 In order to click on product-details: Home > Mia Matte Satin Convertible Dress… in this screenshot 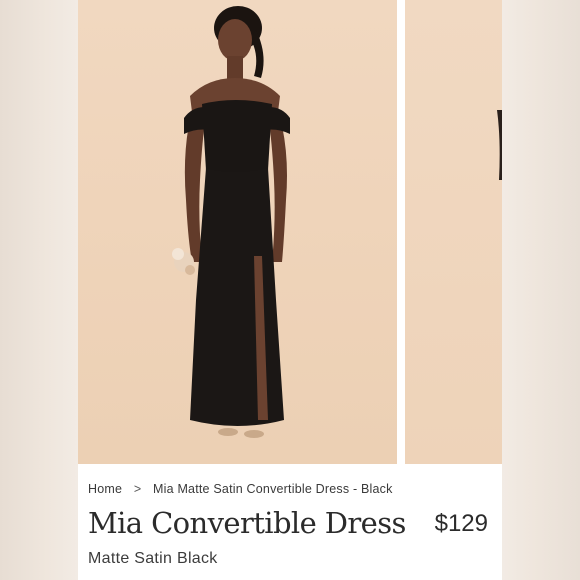, I will do `click(290, 522)`.